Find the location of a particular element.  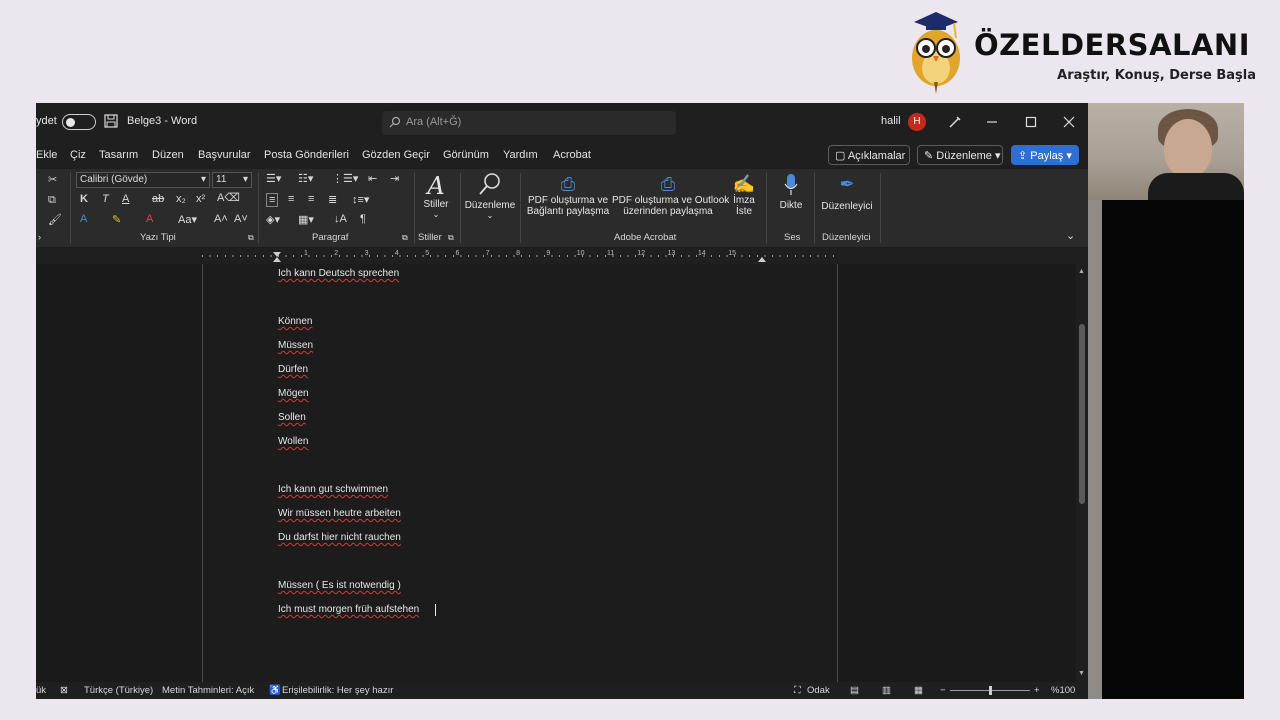

save-icon is located at coordinates (111, 121).